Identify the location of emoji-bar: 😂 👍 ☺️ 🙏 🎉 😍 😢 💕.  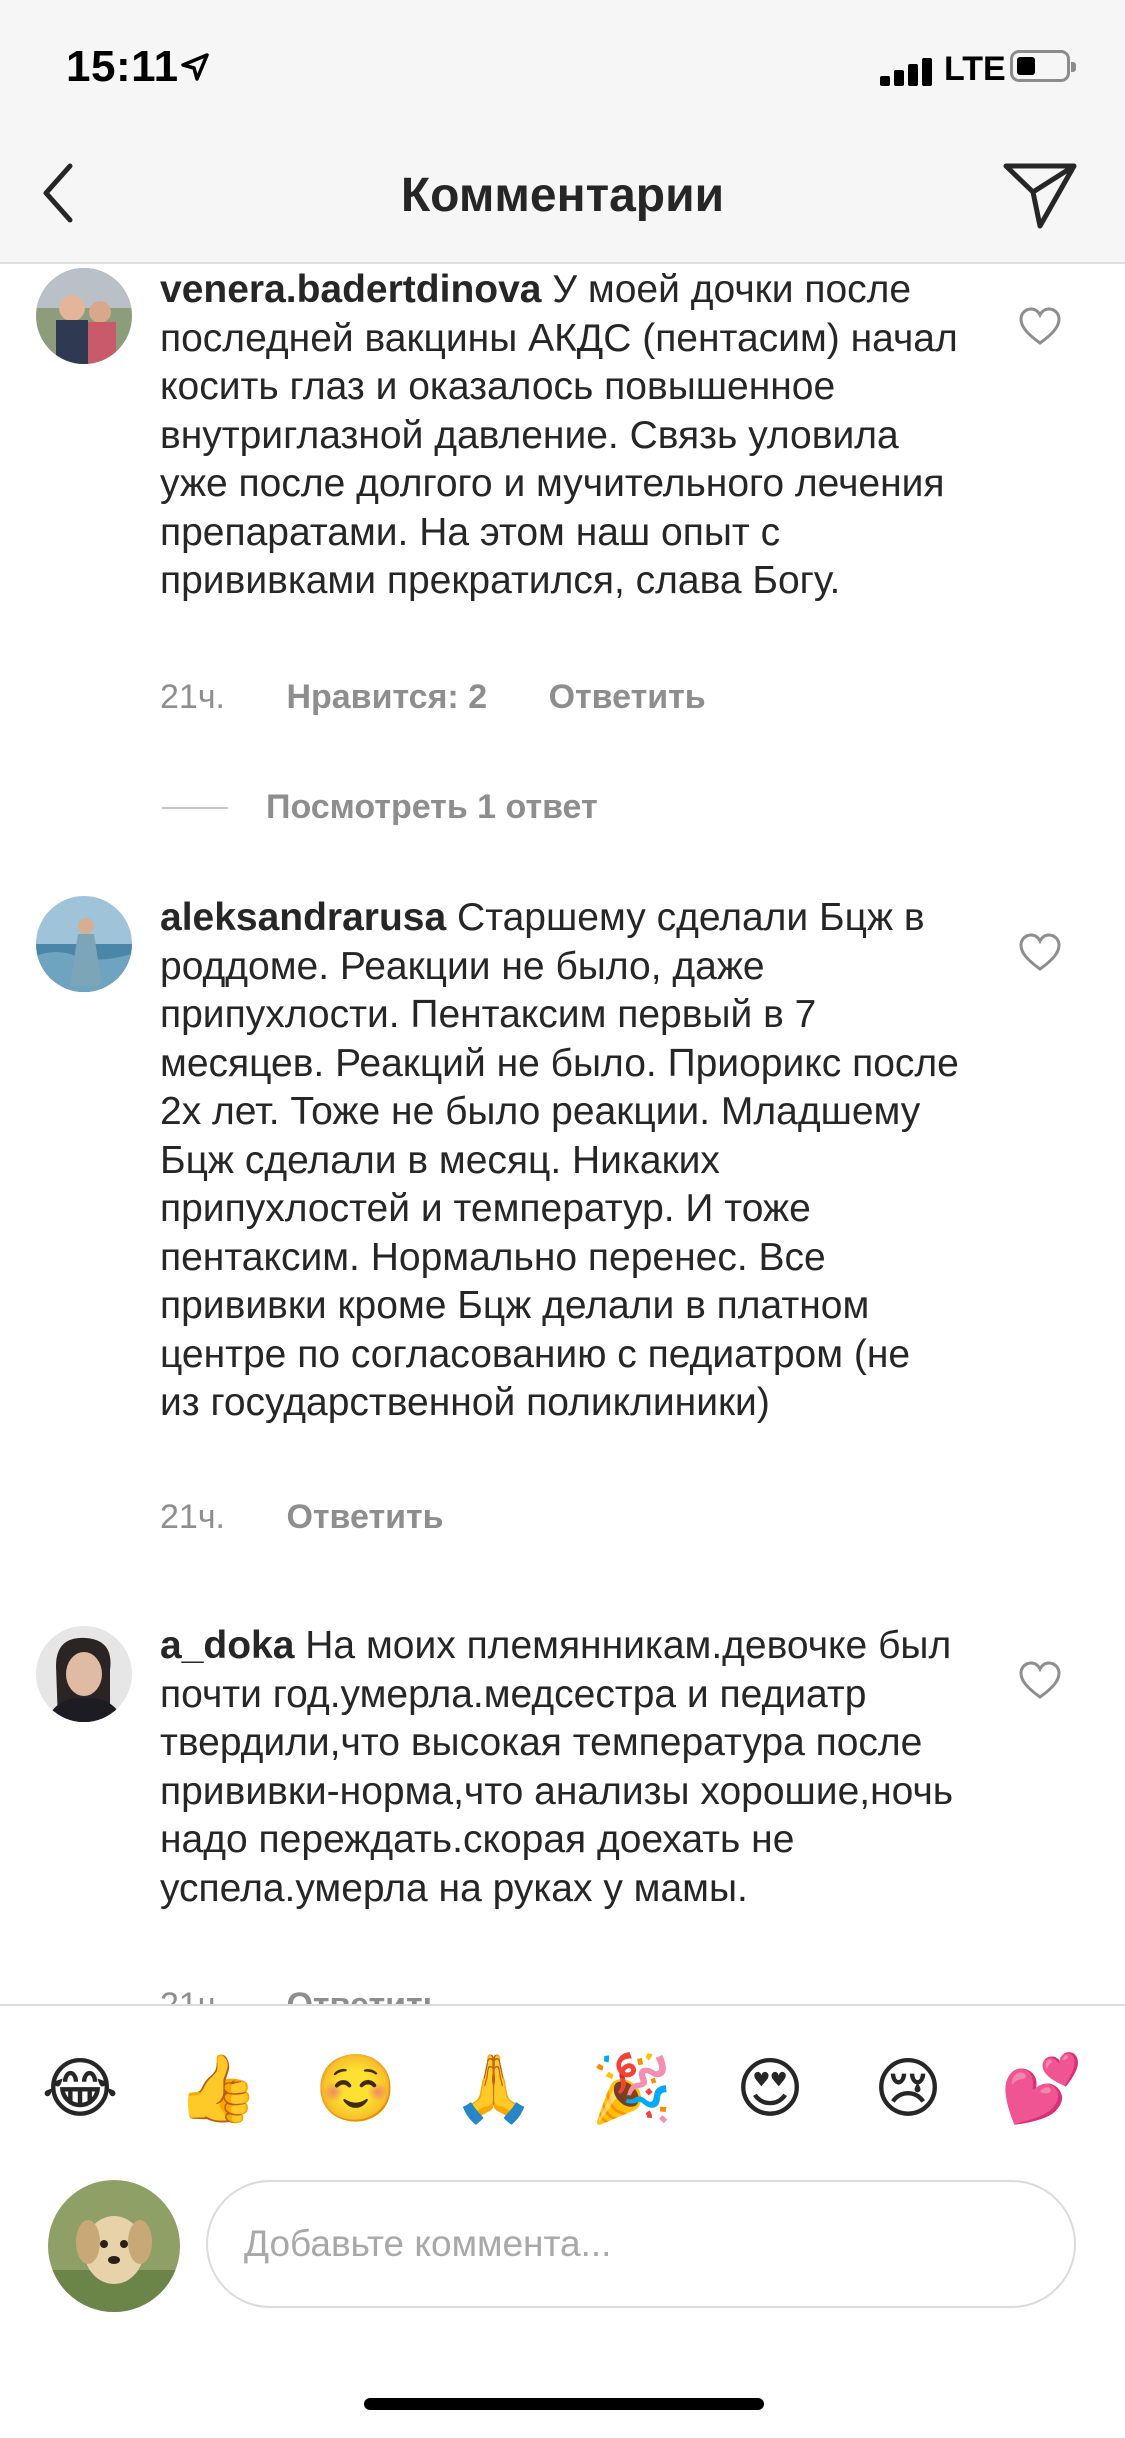
(562, 2088).